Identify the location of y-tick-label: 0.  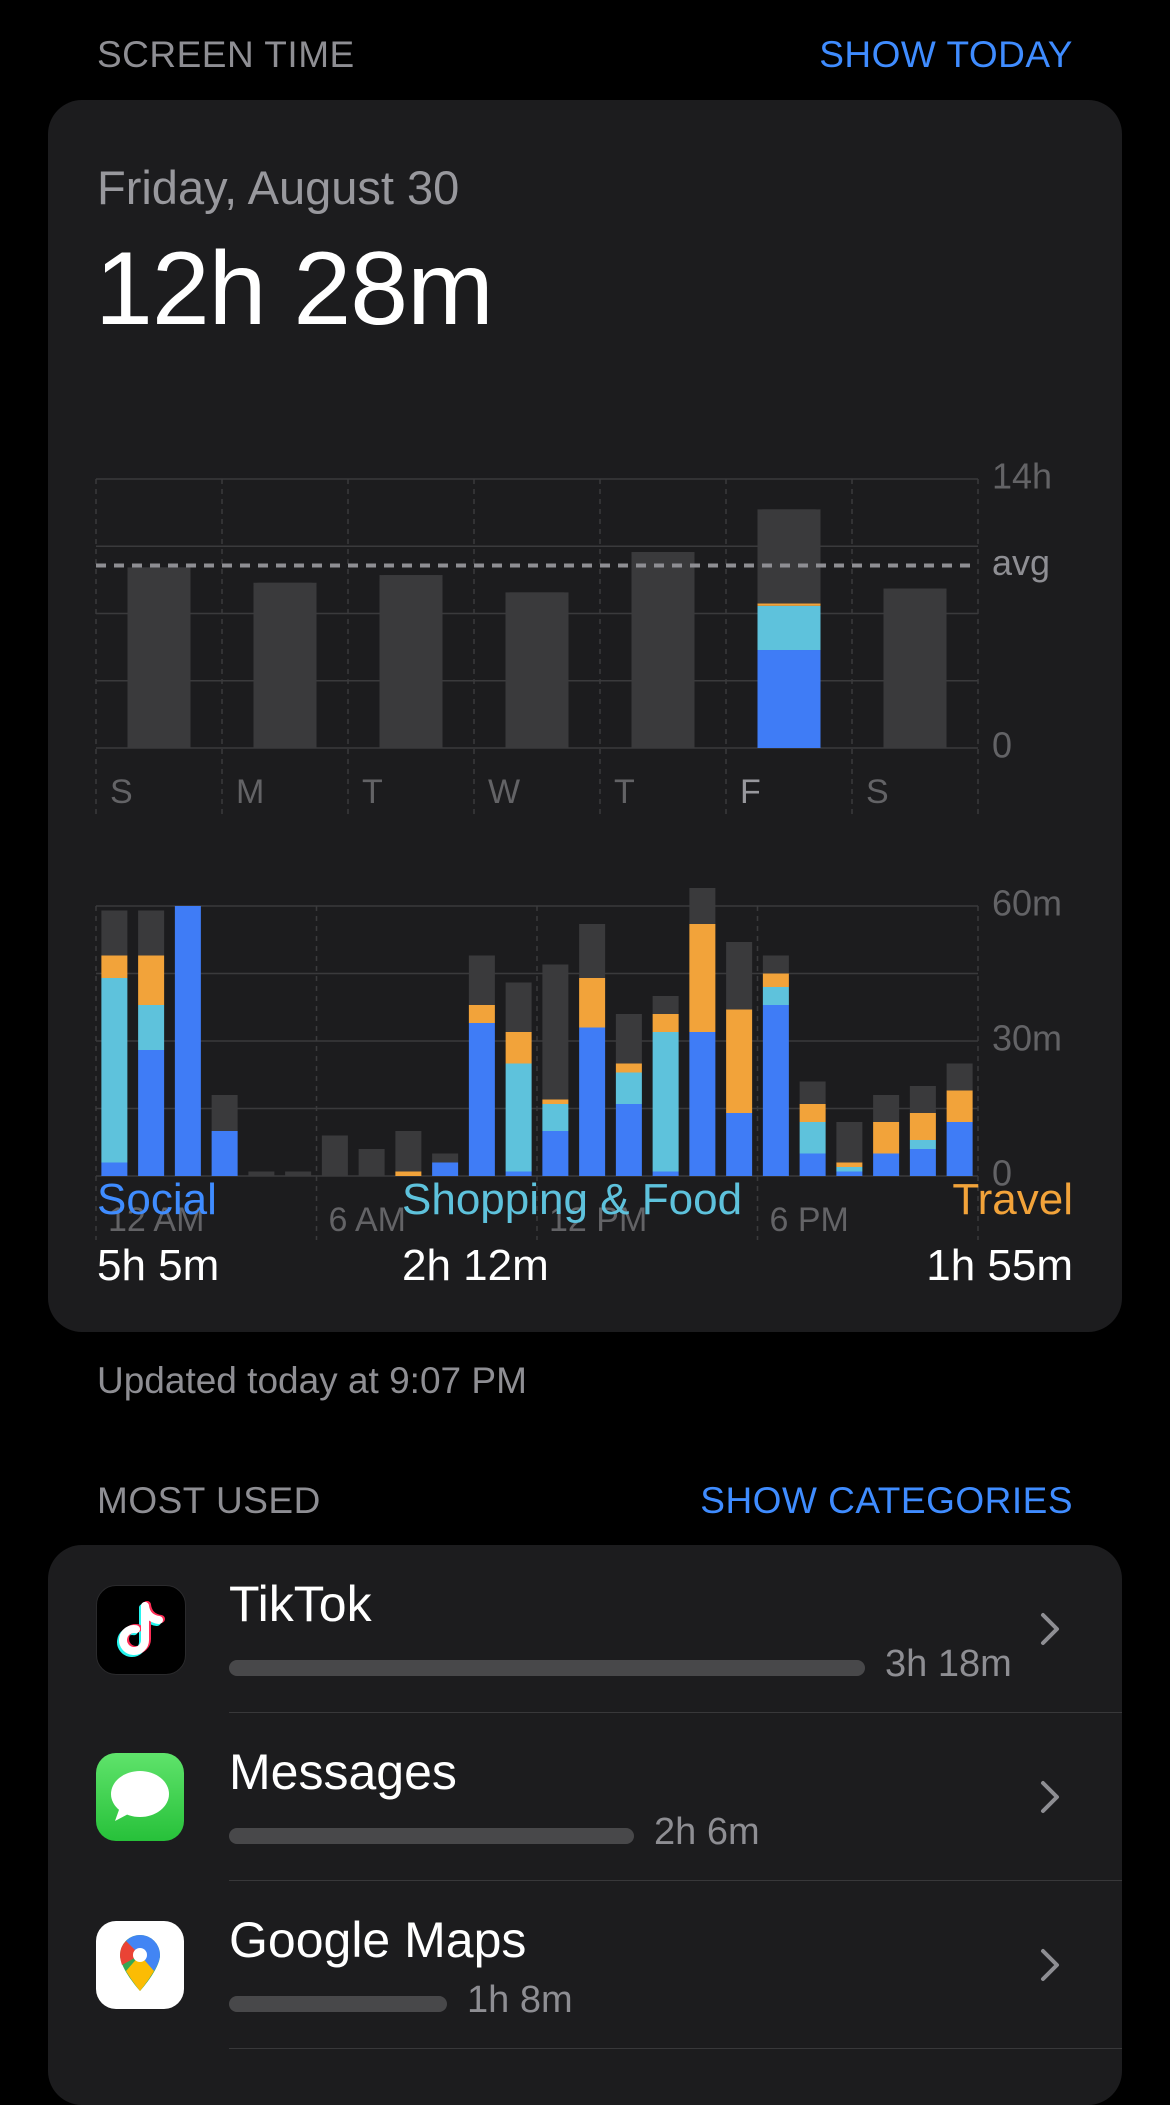
(1002, 745).